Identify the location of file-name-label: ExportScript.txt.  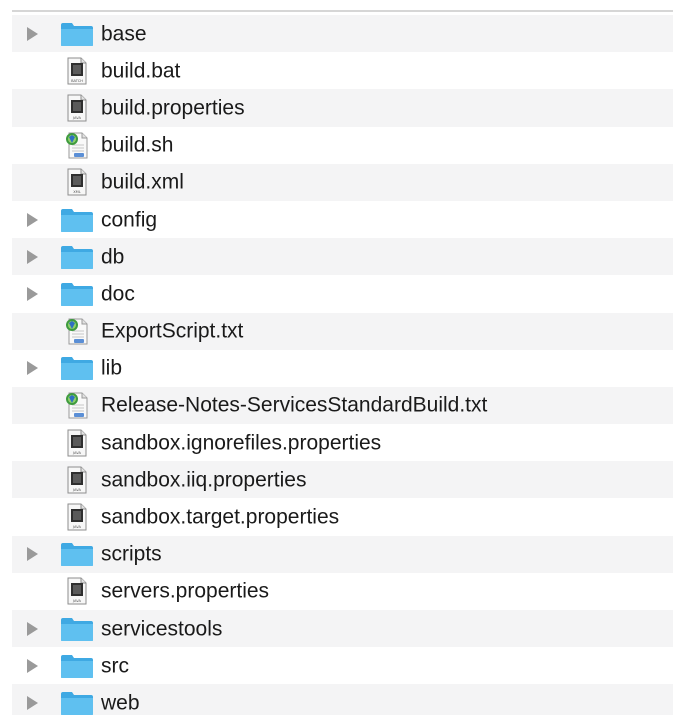
(172, 331).